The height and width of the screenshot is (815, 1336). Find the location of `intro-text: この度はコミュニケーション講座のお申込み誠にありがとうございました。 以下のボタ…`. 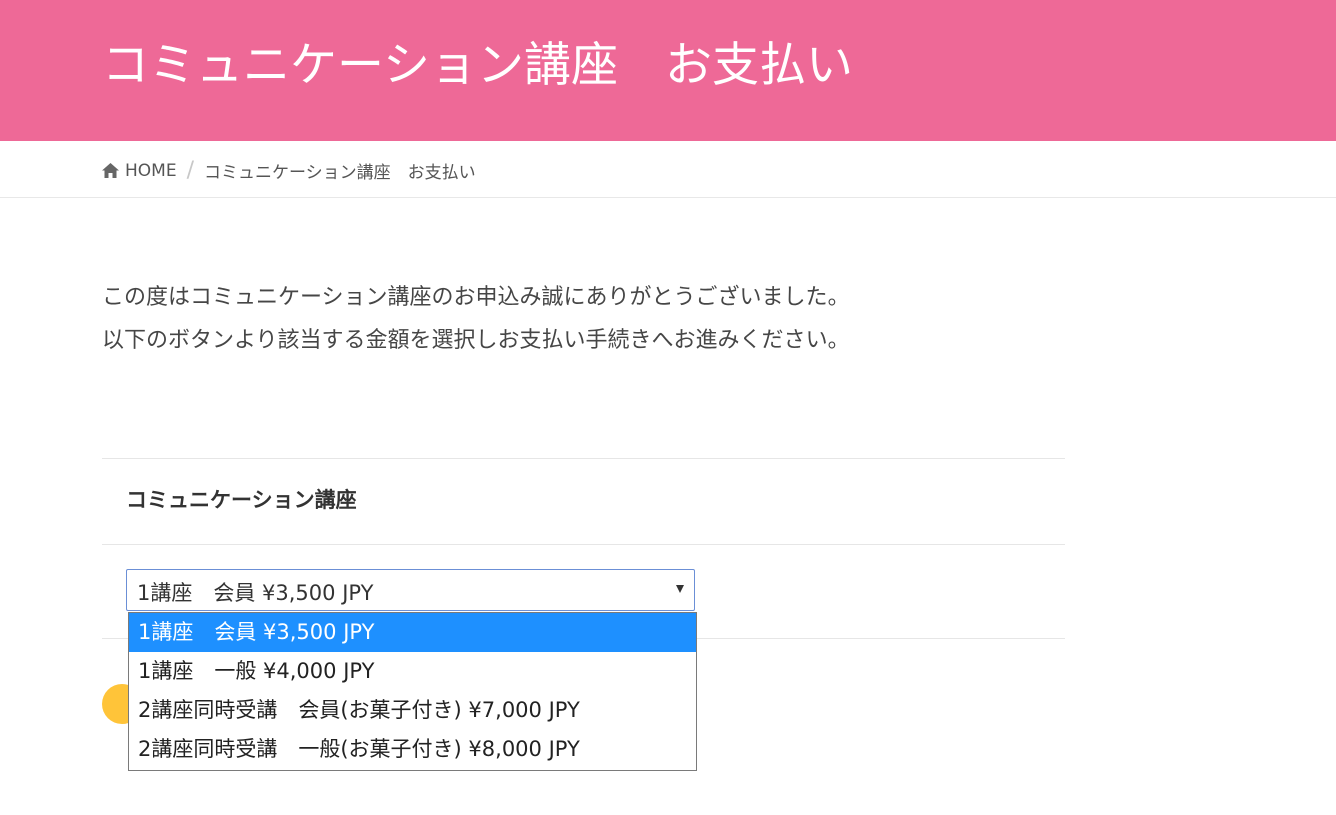

intro-text: この度はコミュニケーション講座のお申込み誠にありがとうございました。 以下のボタ… is located at coordinates (476, 319).